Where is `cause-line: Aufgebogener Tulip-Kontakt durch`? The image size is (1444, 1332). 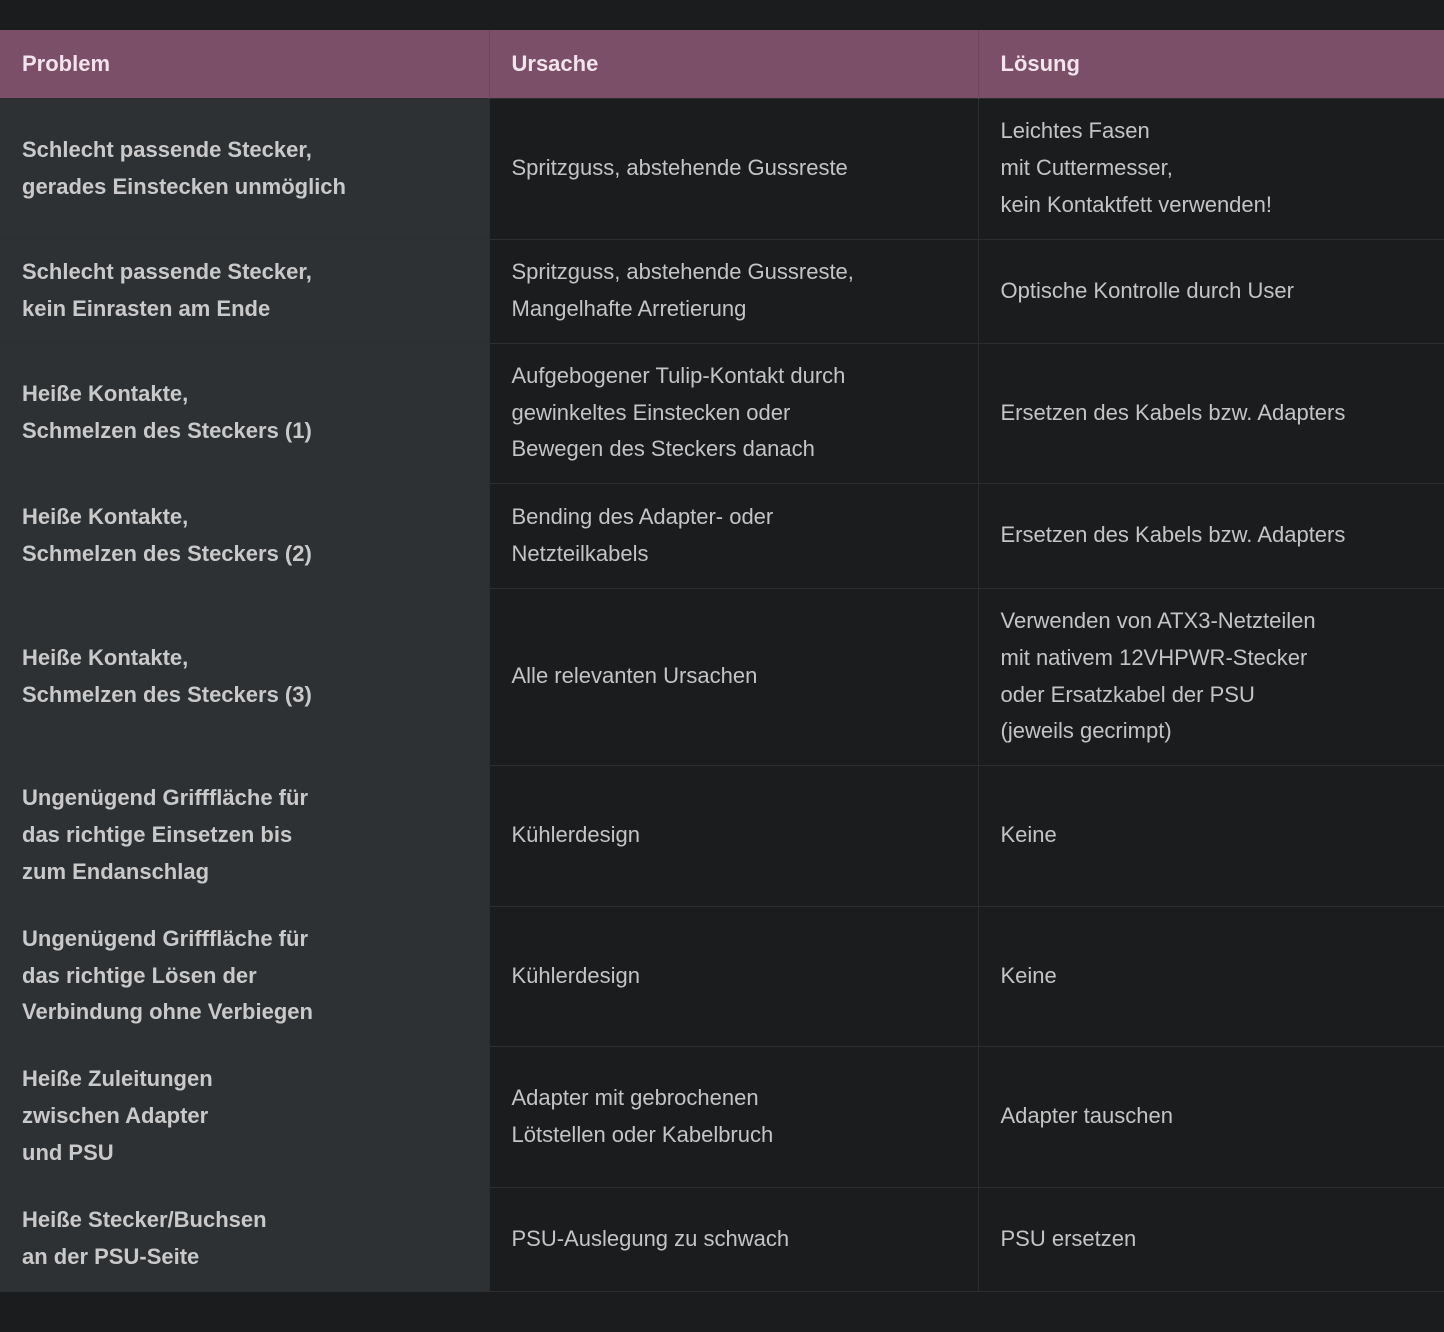 cause-line: Aufgebogener Tulip-Kontakt durch is located at coordinates (678, 375).